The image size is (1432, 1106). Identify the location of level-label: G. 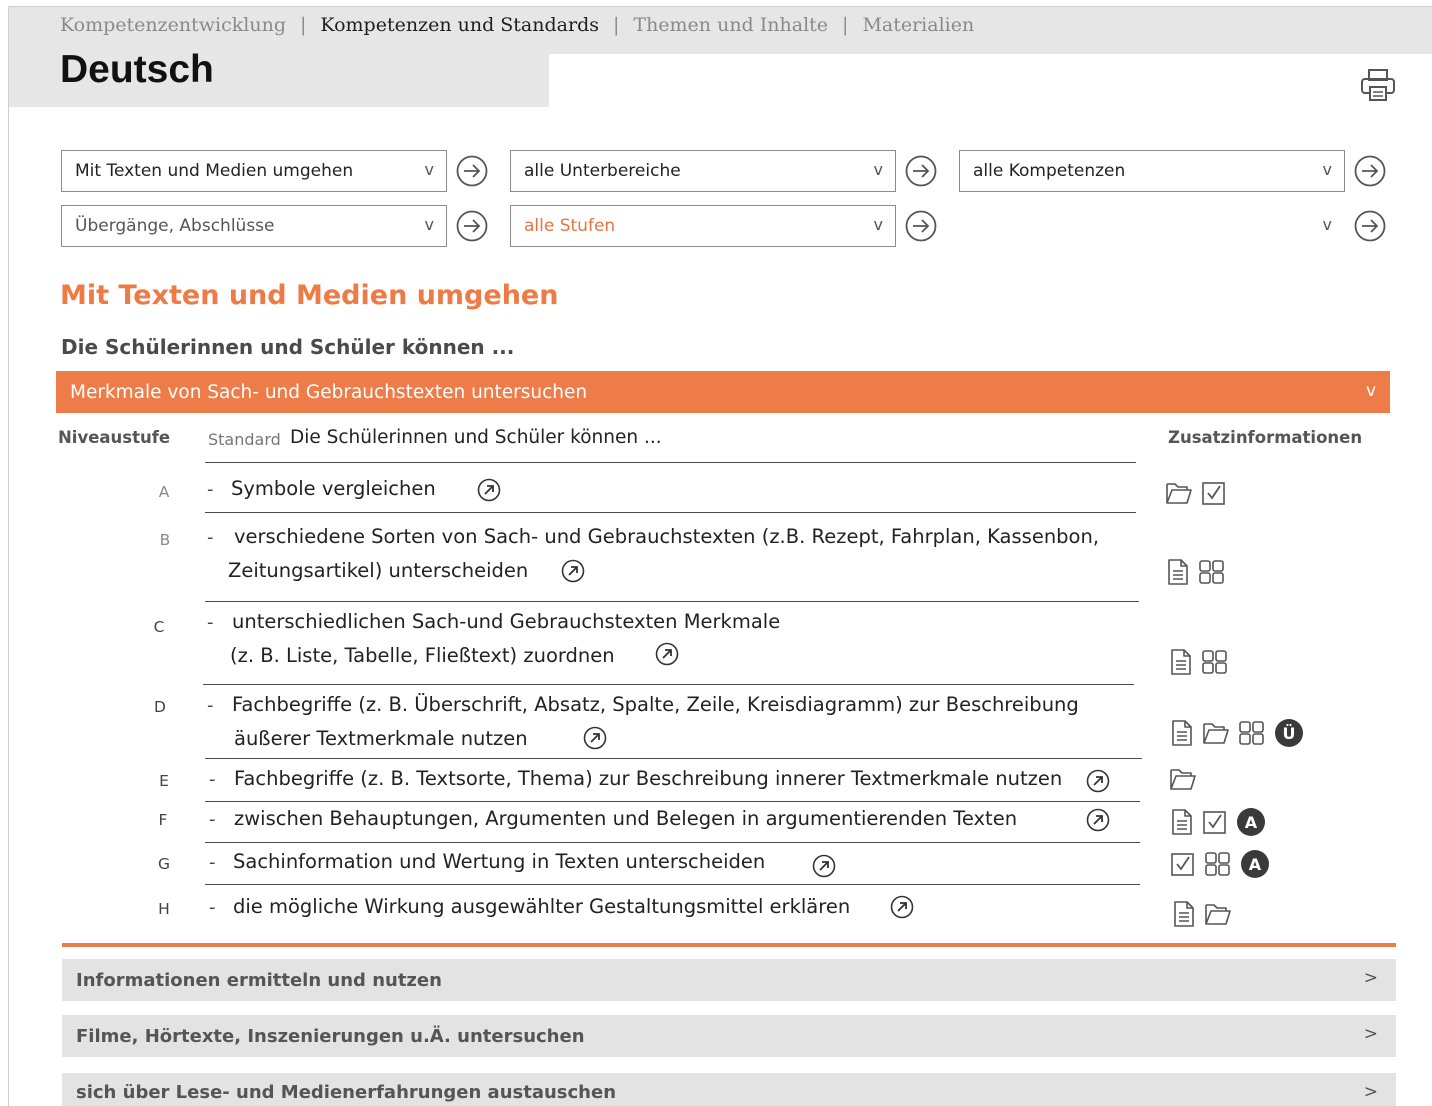
(163, 864).